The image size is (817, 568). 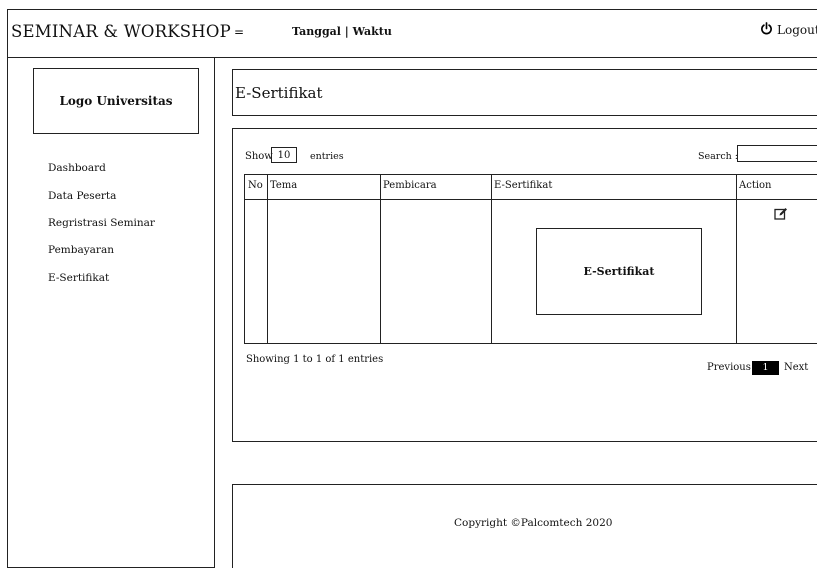 I want to click on sidebar-item-registrasi-seminar: Regristrasi Seminar, so click(x=101, y=223).